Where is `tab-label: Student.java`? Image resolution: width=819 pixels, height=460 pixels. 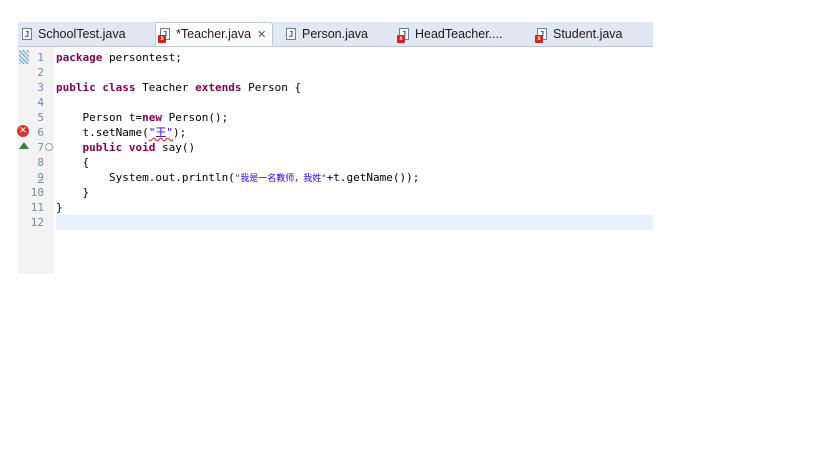 tab-label: Student.java is located at coordinates (588, 34).